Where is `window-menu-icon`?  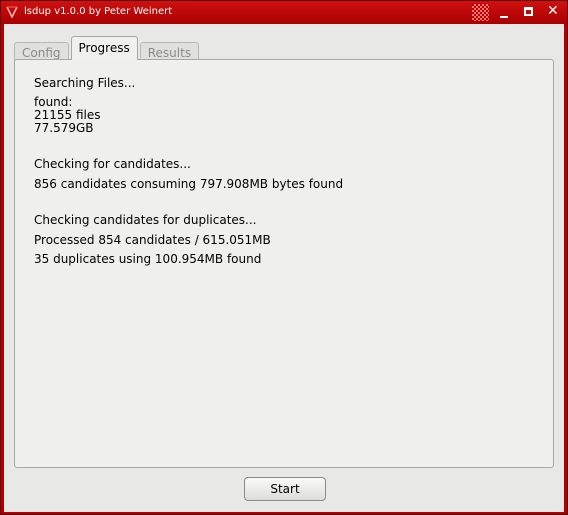
window-menu-icon is located at coordinates (480, 12).